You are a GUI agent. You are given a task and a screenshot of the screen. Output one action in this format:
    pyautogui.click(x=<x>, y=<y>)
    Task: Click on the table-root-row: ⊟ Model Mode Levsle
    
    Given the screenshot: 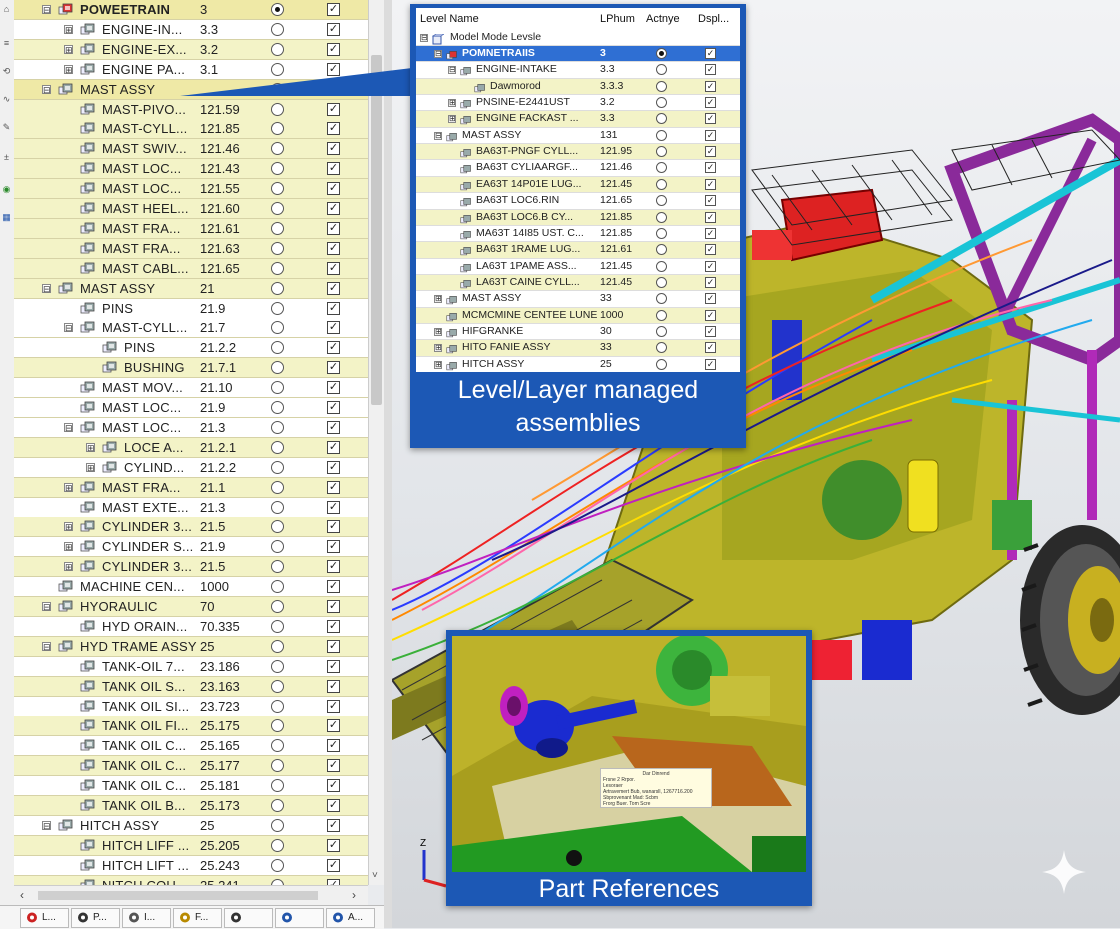 What is the action you would take?
    pyautogui.click(x=578, y=38)
    